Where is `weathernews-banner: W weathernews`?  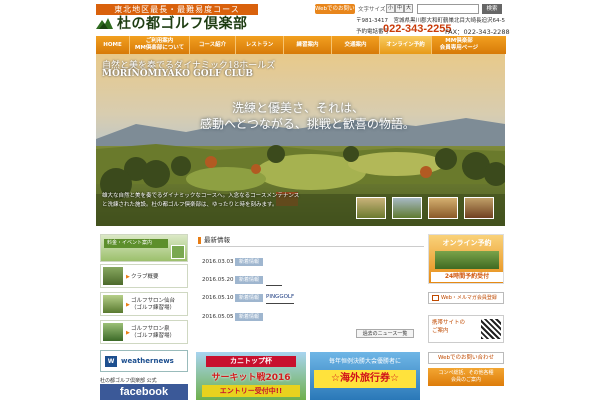
weathernews-banner: W weathernews is located at coordinates (144, 361).